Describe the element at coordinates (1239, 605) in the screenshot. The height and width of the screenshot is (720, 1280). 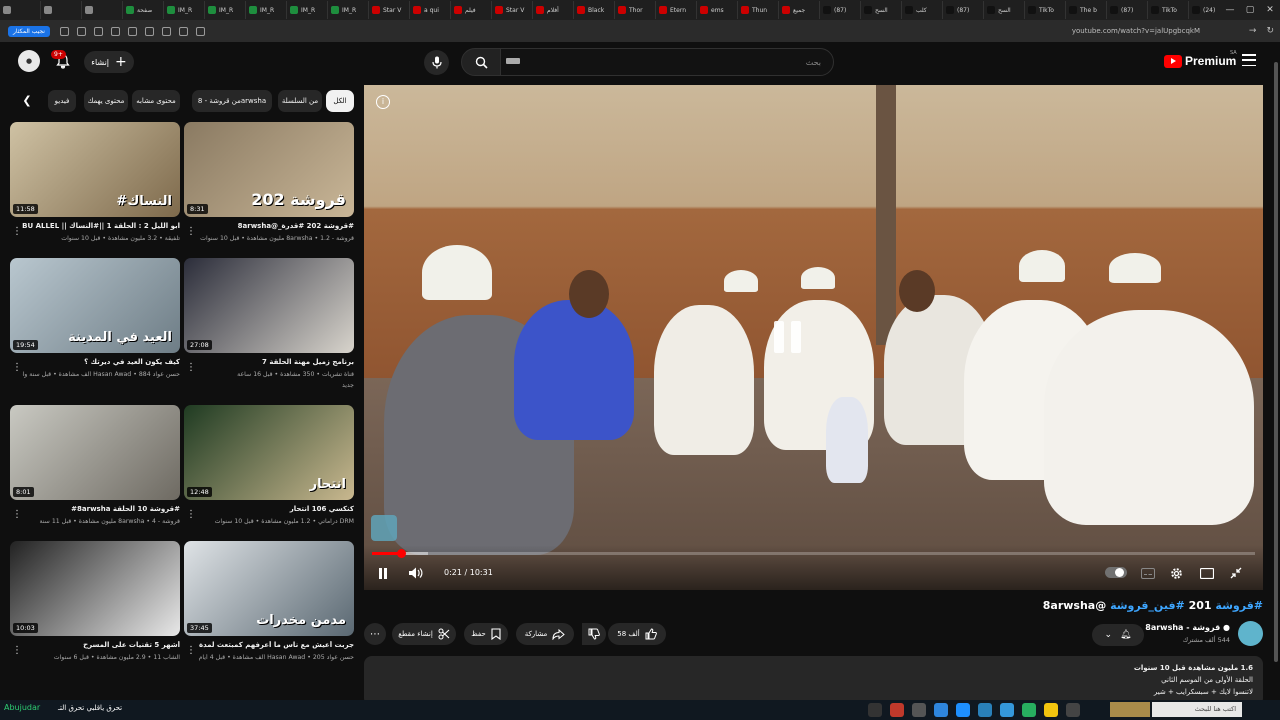
I see `title-hashtag: #قروشة` at that location.